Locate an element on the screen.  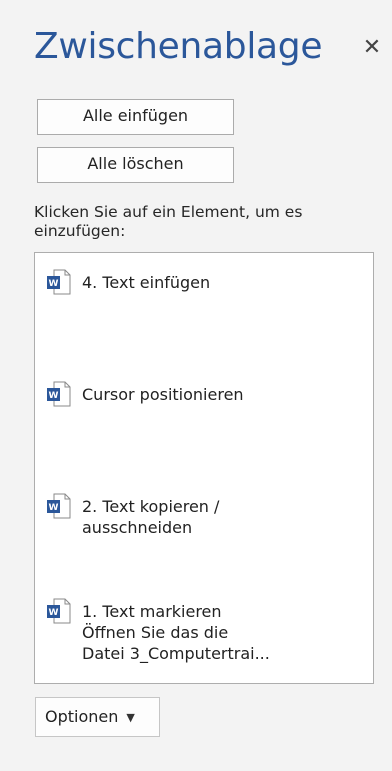
caret-down-icon: ▼ is located at coordinates (130, 717).